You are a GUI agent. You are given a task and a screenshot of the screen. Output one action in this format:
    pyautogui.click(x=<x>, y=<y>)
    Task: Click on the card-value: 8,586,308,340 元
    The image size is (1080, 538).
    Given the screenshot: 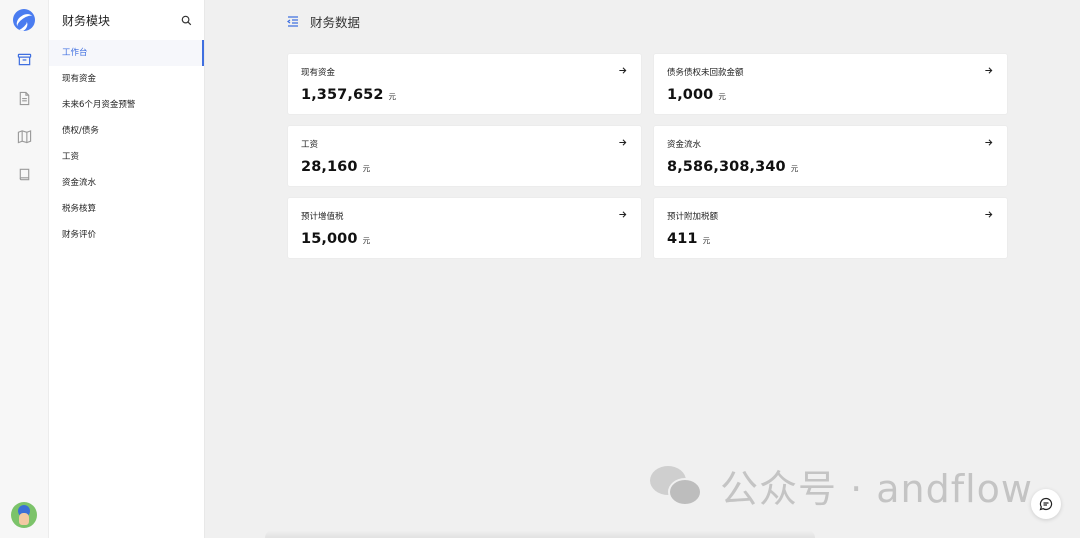 What is the action you would take?
    pyautogui.click(x=732, y=167)
    